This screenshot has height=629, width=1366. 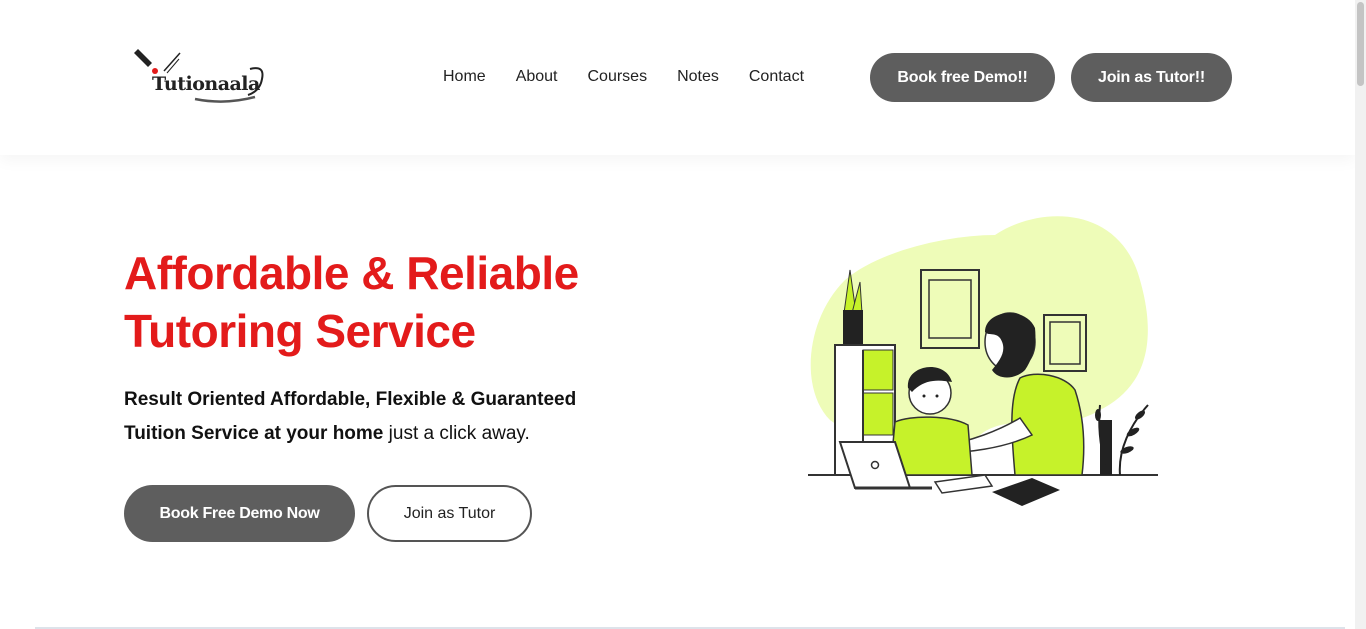 What do you see at coordinates (983, 361) in the screenshot?
I see `tutoring-illustration` at bounding box center [983, 361].